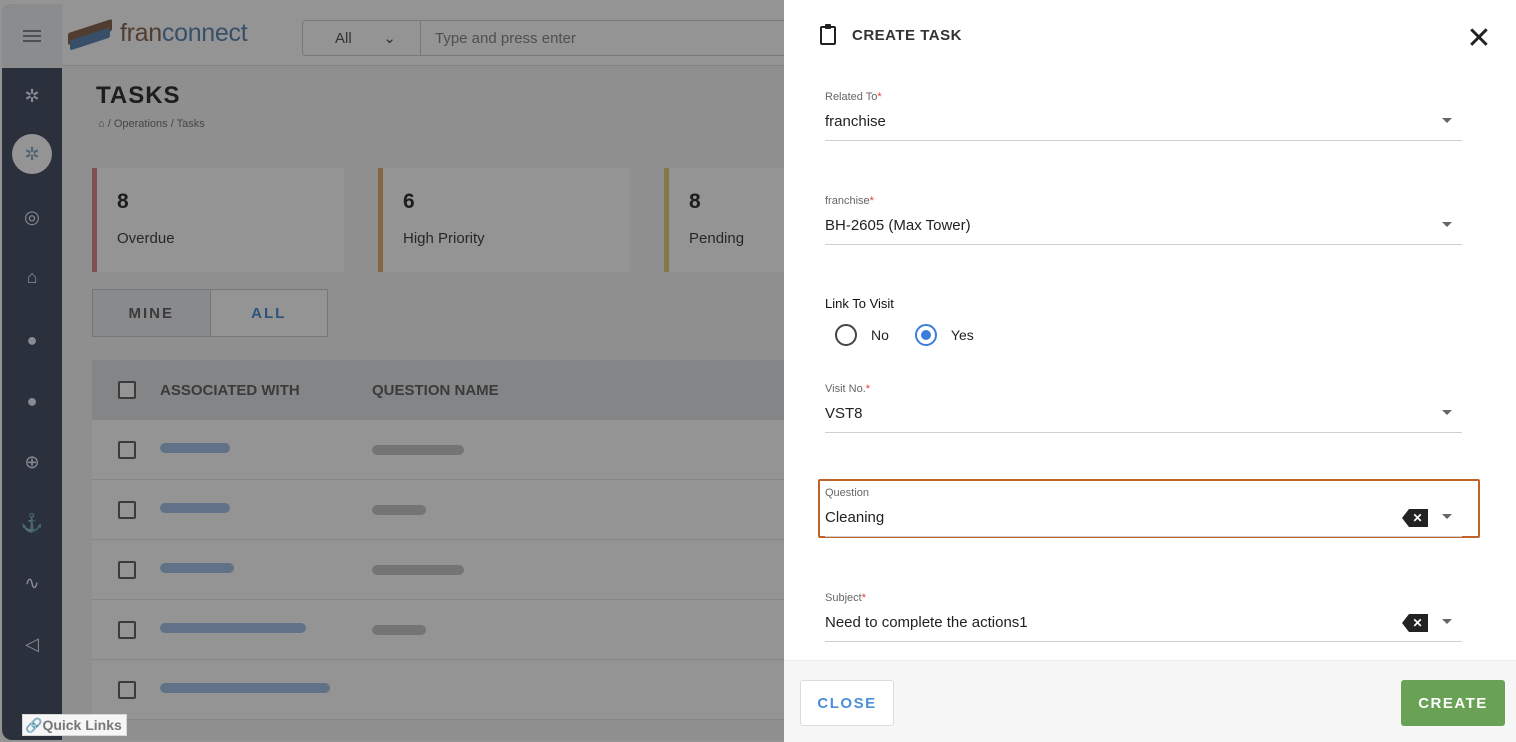  Describe the element at coordinates (1143, 408) in the screenshot. I see `visit-no-select: Visit No.* VST8` at that location.